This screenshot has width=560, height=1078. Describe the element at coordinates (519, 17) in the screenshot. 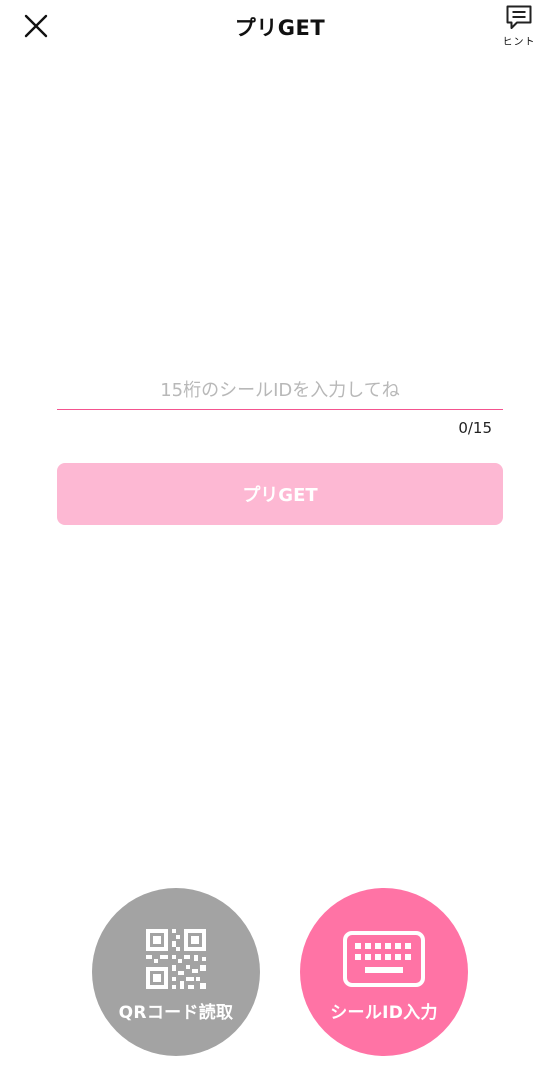

I see `chat-bubble-icon` at that location.